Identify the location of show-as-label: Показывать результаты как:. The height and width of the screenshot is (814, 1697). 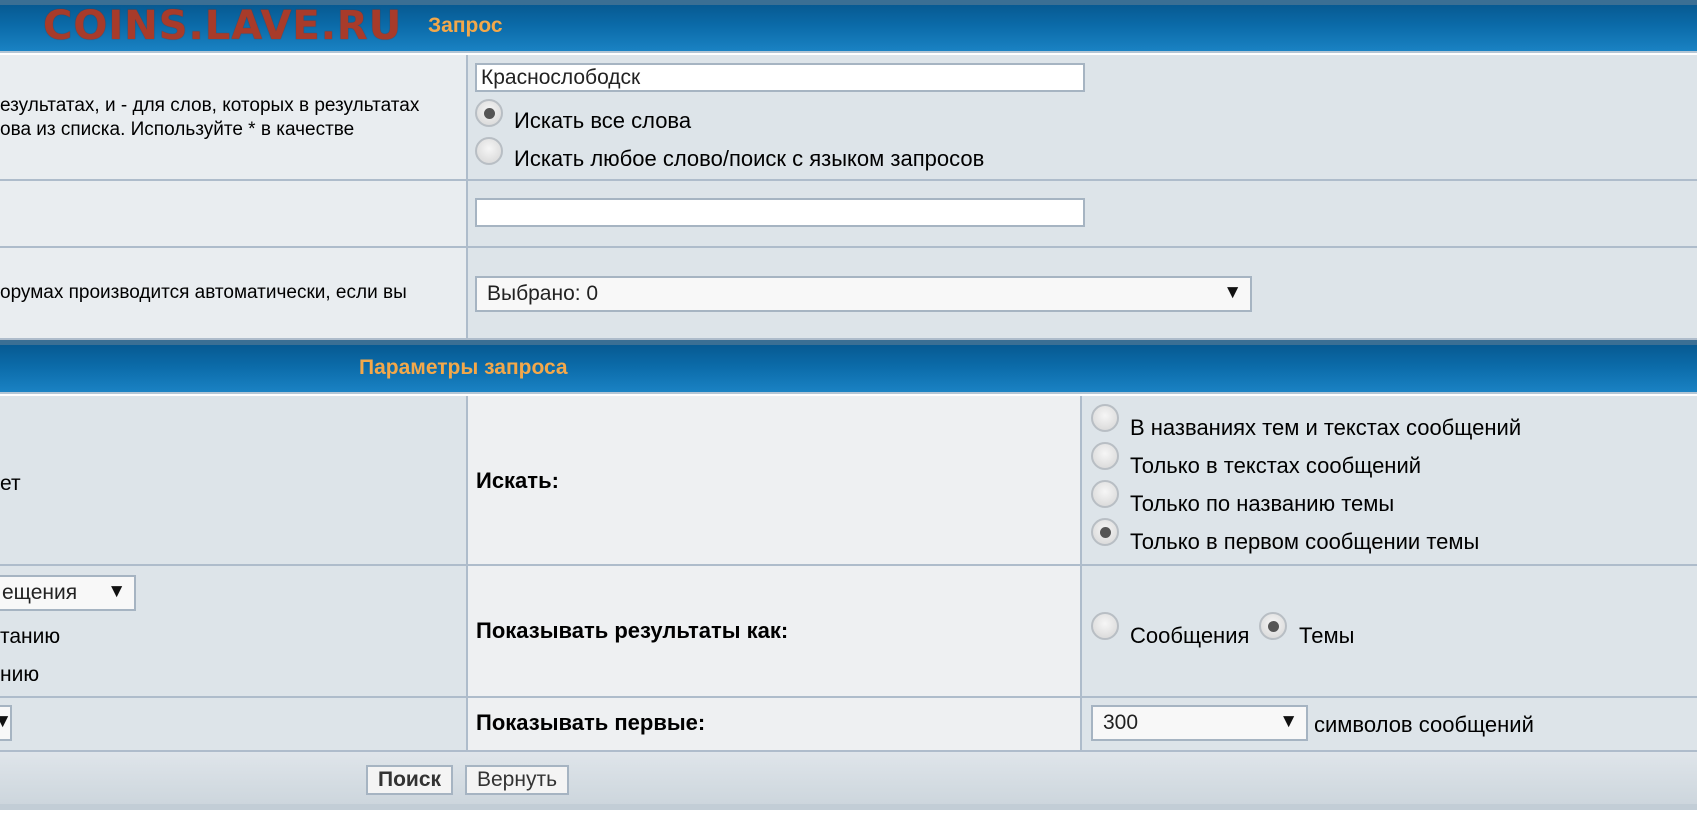
(632, 630).